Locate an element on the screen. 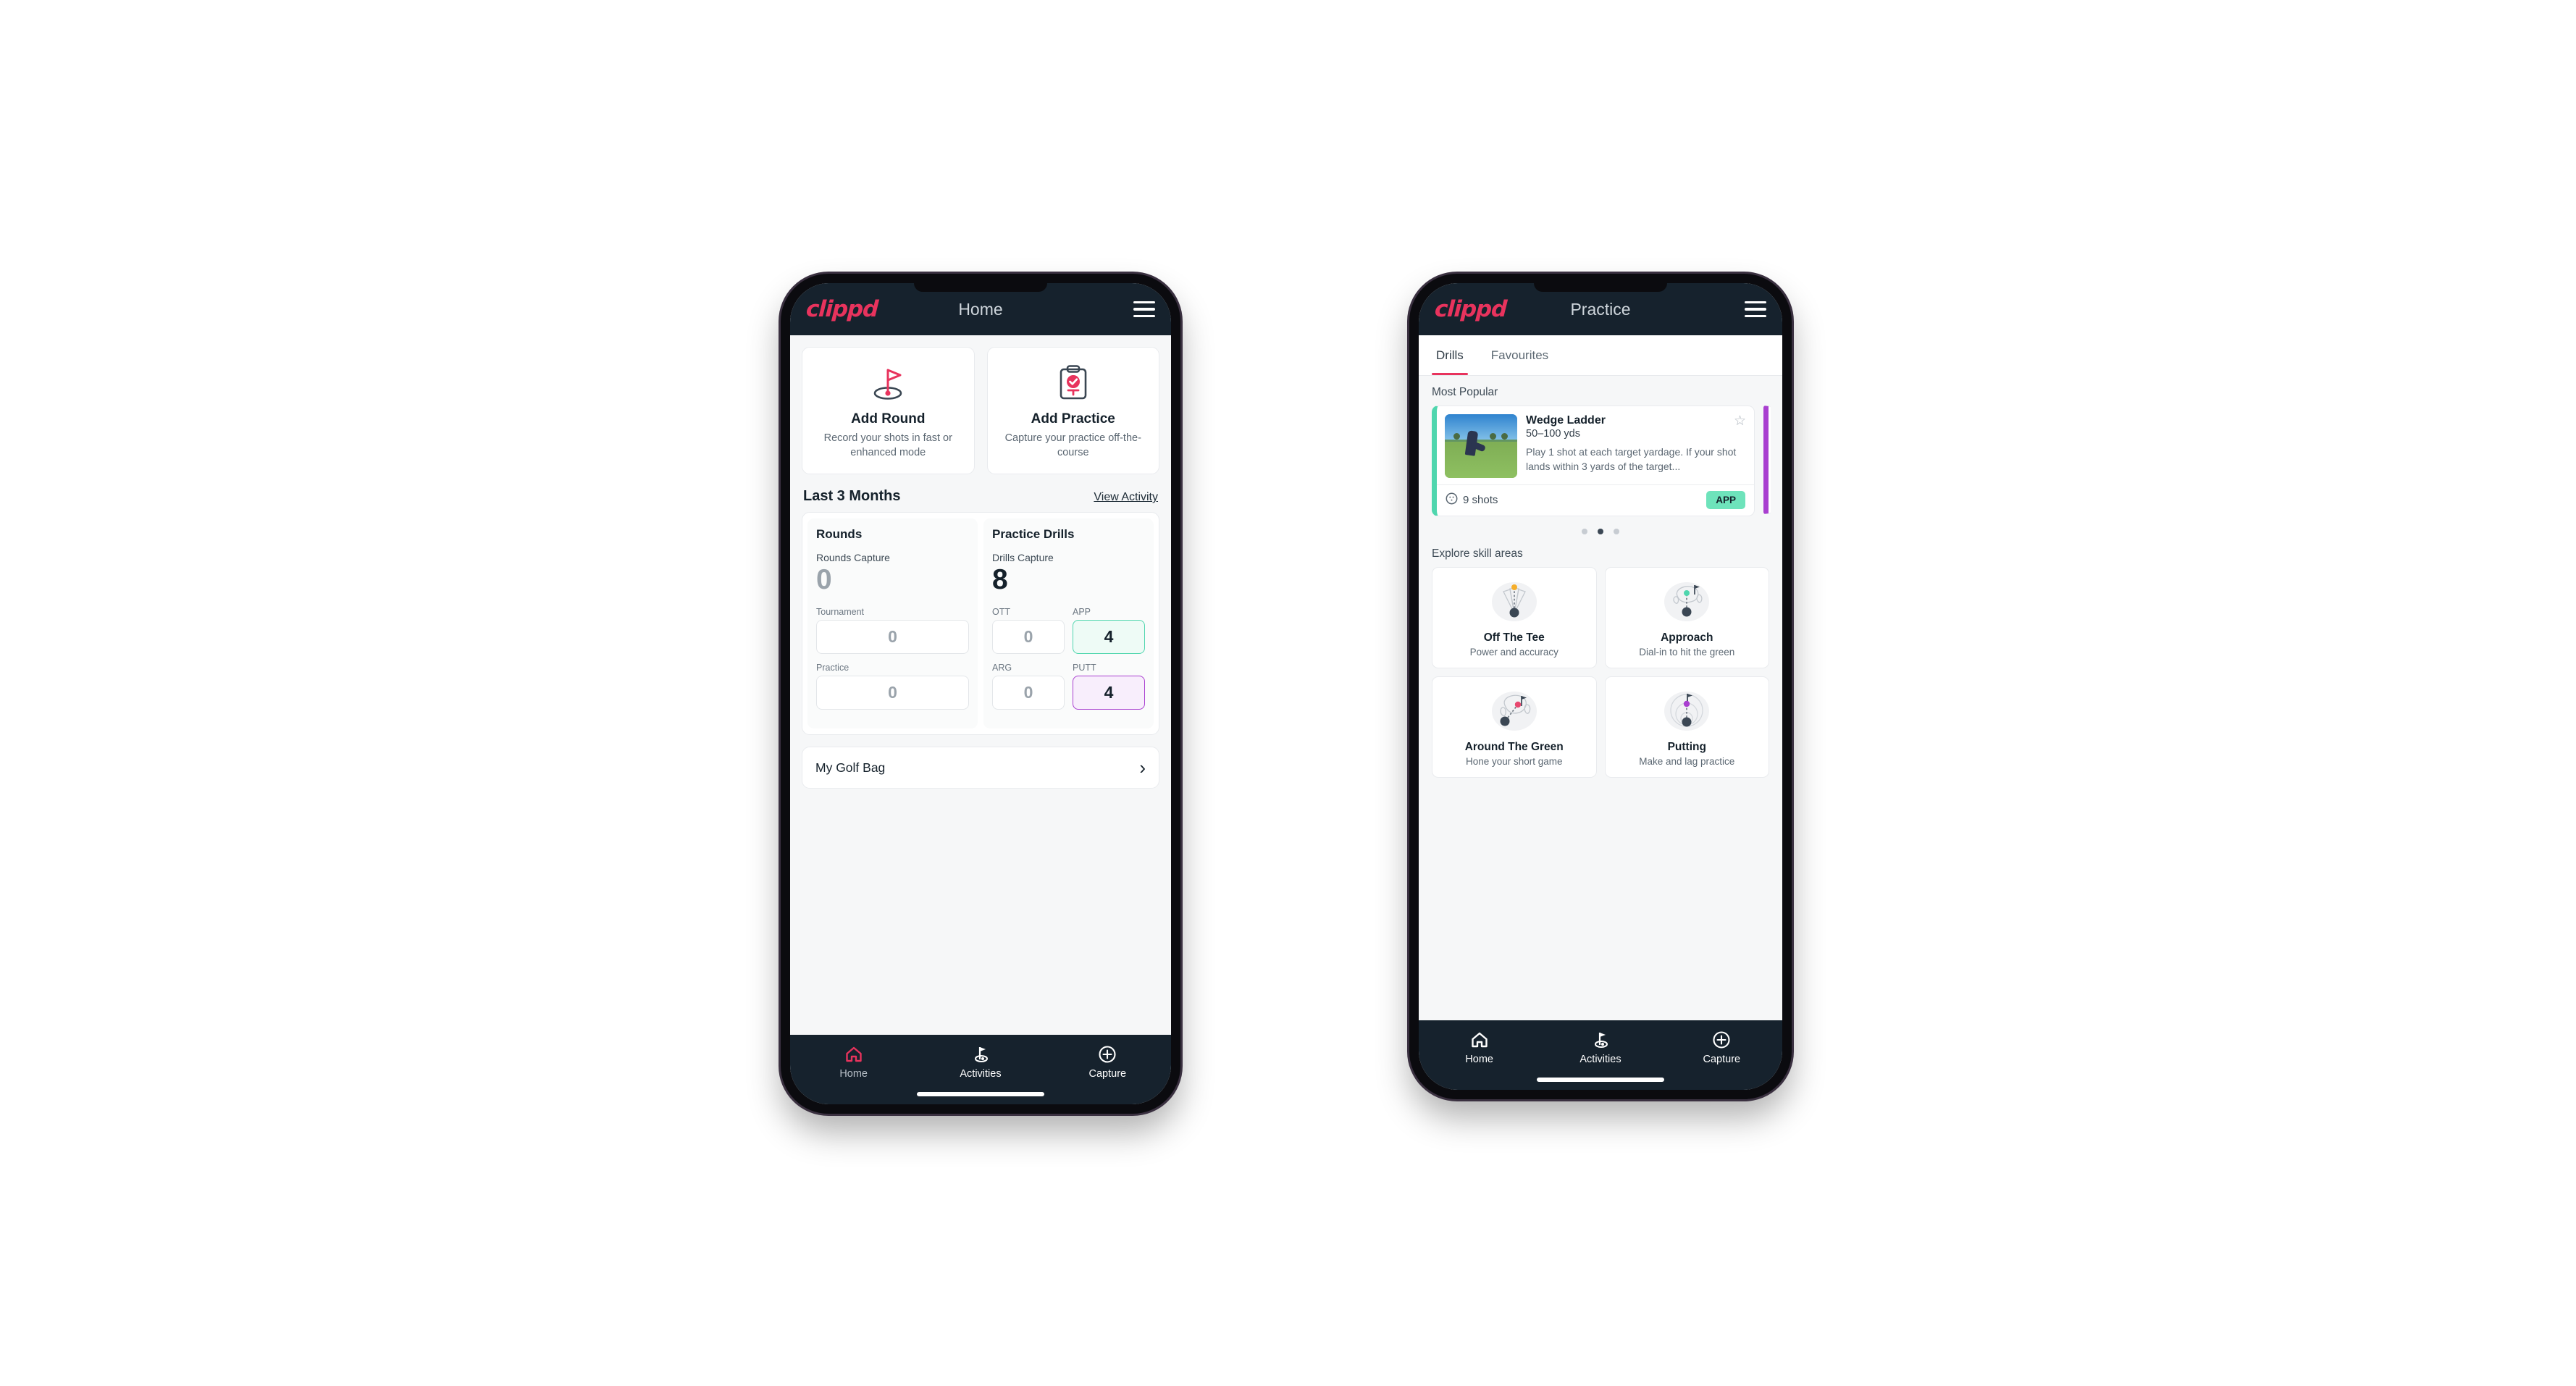 This screenshot has width=2576, height=1386. skill-card-putting: Putting Make and lag practice is located at coordinates (1686, 727).